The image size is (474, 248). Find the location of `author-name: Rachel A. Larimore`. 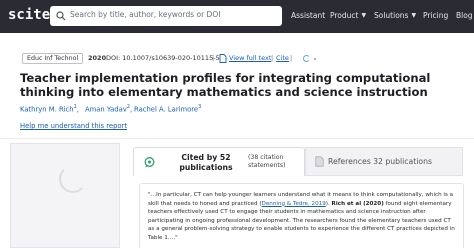

author-name: Rachel A. Larimore is located at coordinates (166, 109).